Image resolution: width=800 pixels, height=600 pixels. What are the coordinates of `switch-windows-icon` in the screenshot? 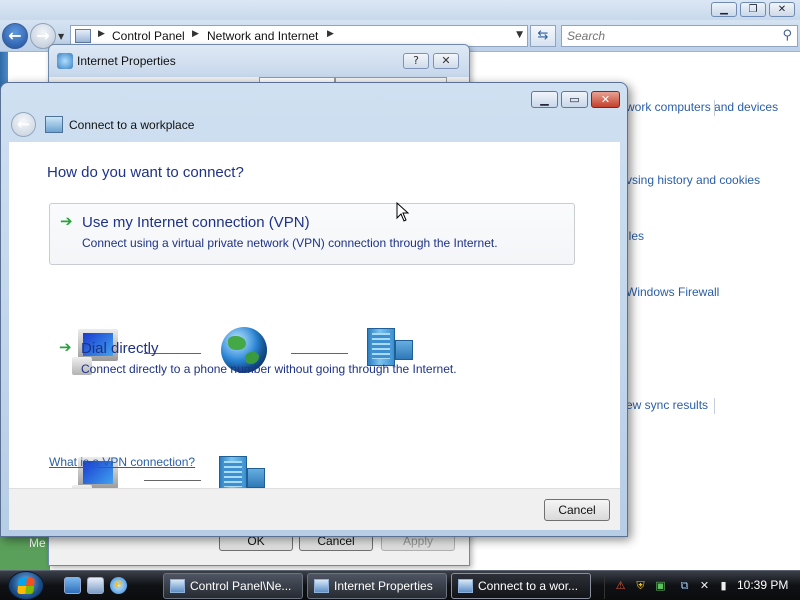 It's located at (95, 585).